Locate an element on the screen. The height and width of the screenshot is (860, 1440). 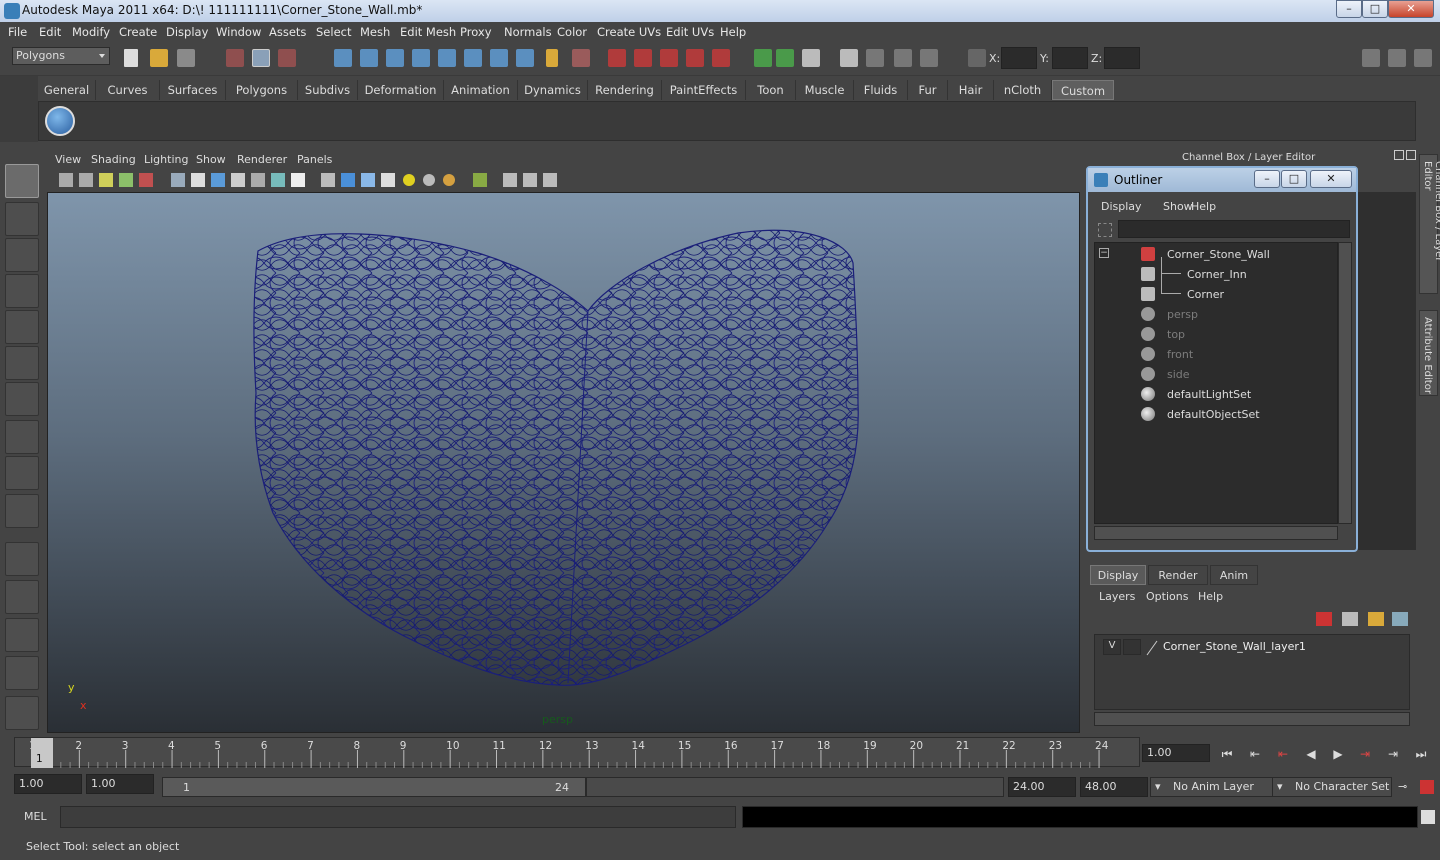
four-view-layout-icon is located at coordinates (22, 597).